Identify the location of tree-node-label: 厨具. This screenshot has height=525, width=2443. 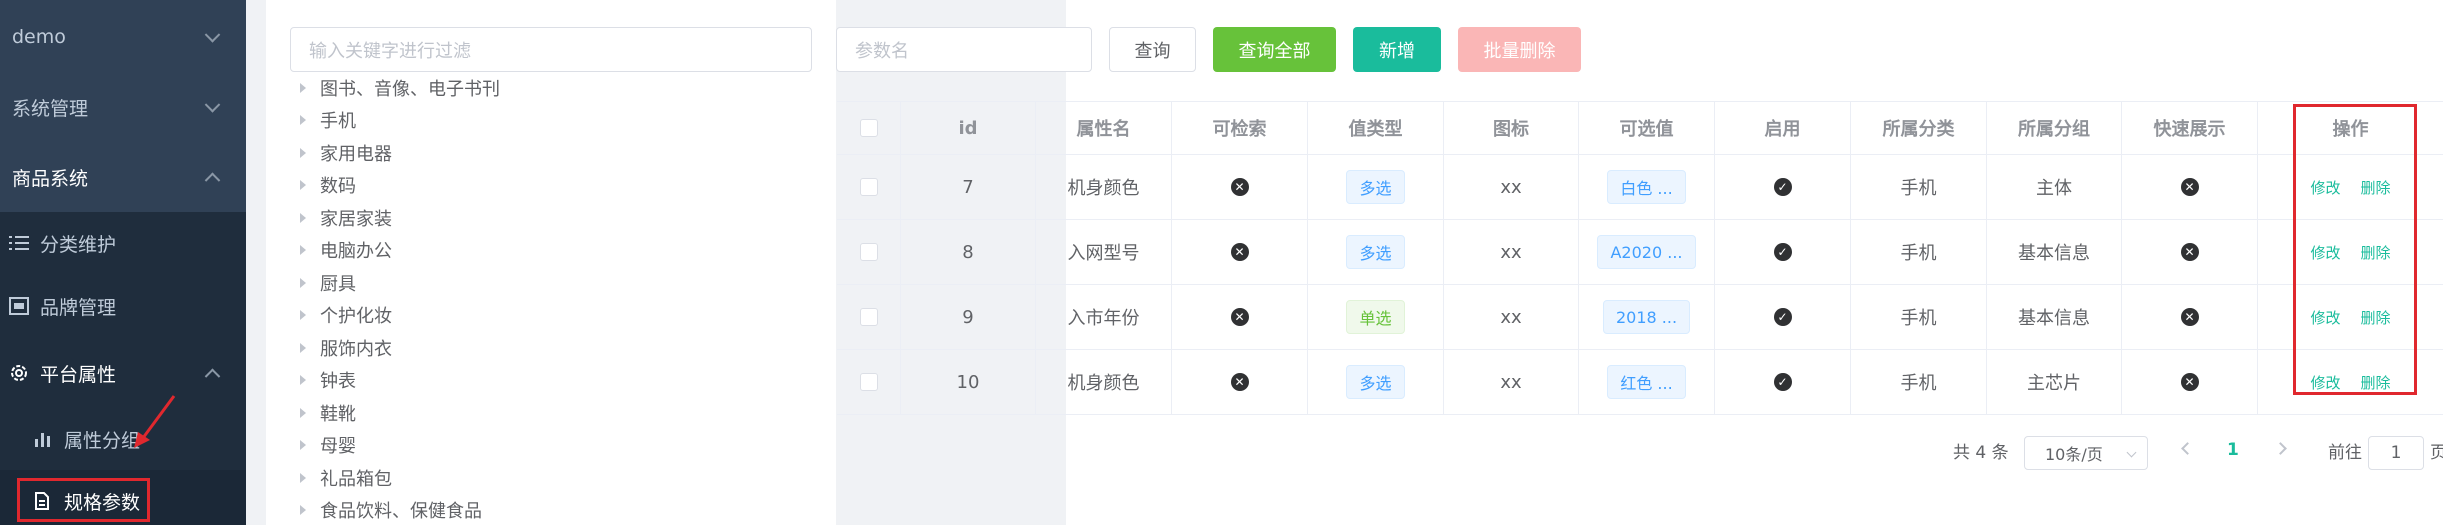
(338, 284).